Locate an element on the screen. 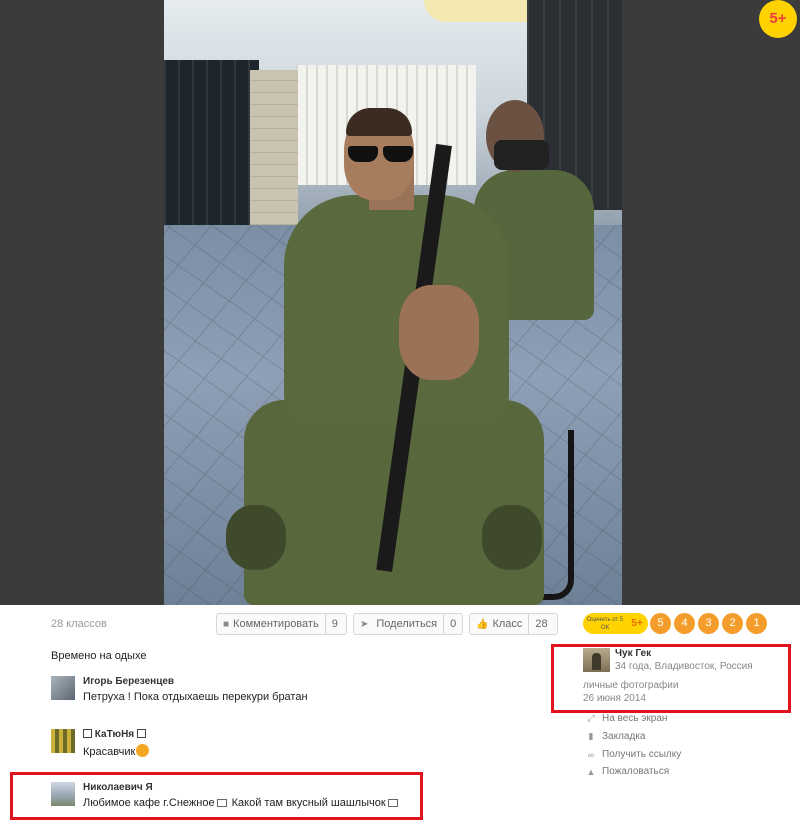 The image size is (800, 826). age-rating-badge: 5+ is located at coordinates (778, 19).